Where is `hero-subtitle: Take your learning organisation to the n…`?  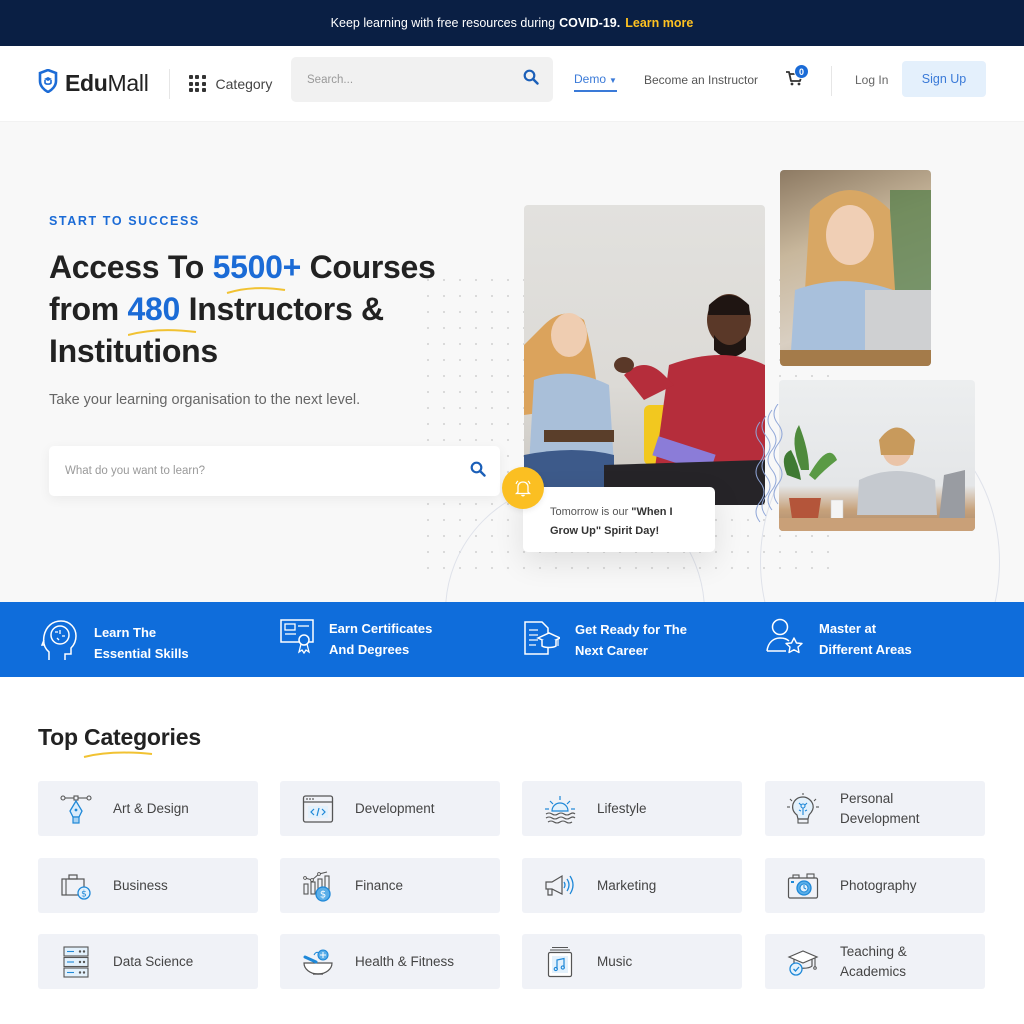
hero-subtitle: Take your learning organisation to the n… is located at coordinates (205, 400).